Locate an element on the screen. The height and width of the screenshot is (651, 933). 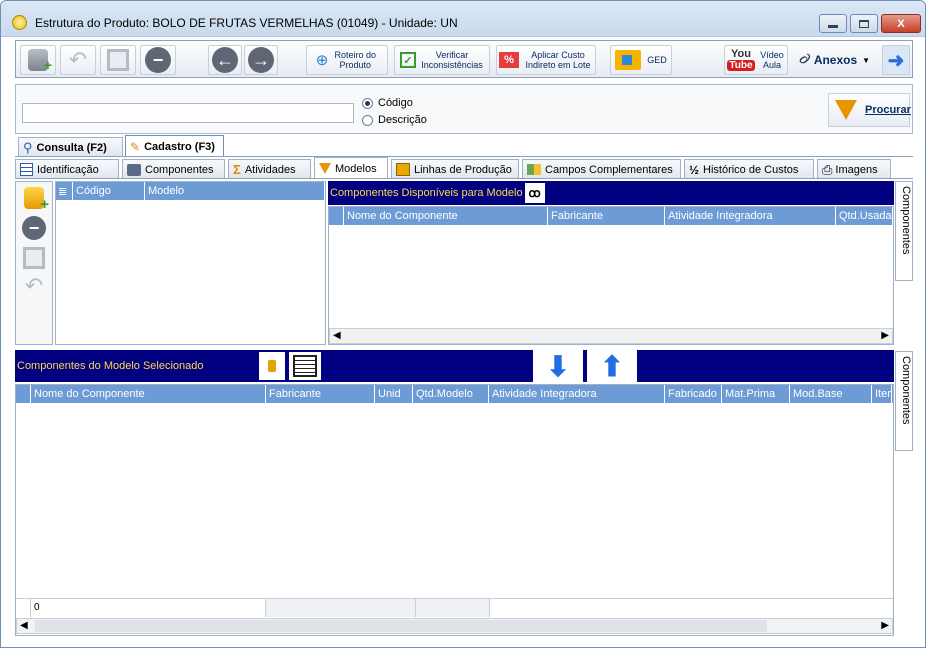
close-icon: X is located at coordinates (901, 23).